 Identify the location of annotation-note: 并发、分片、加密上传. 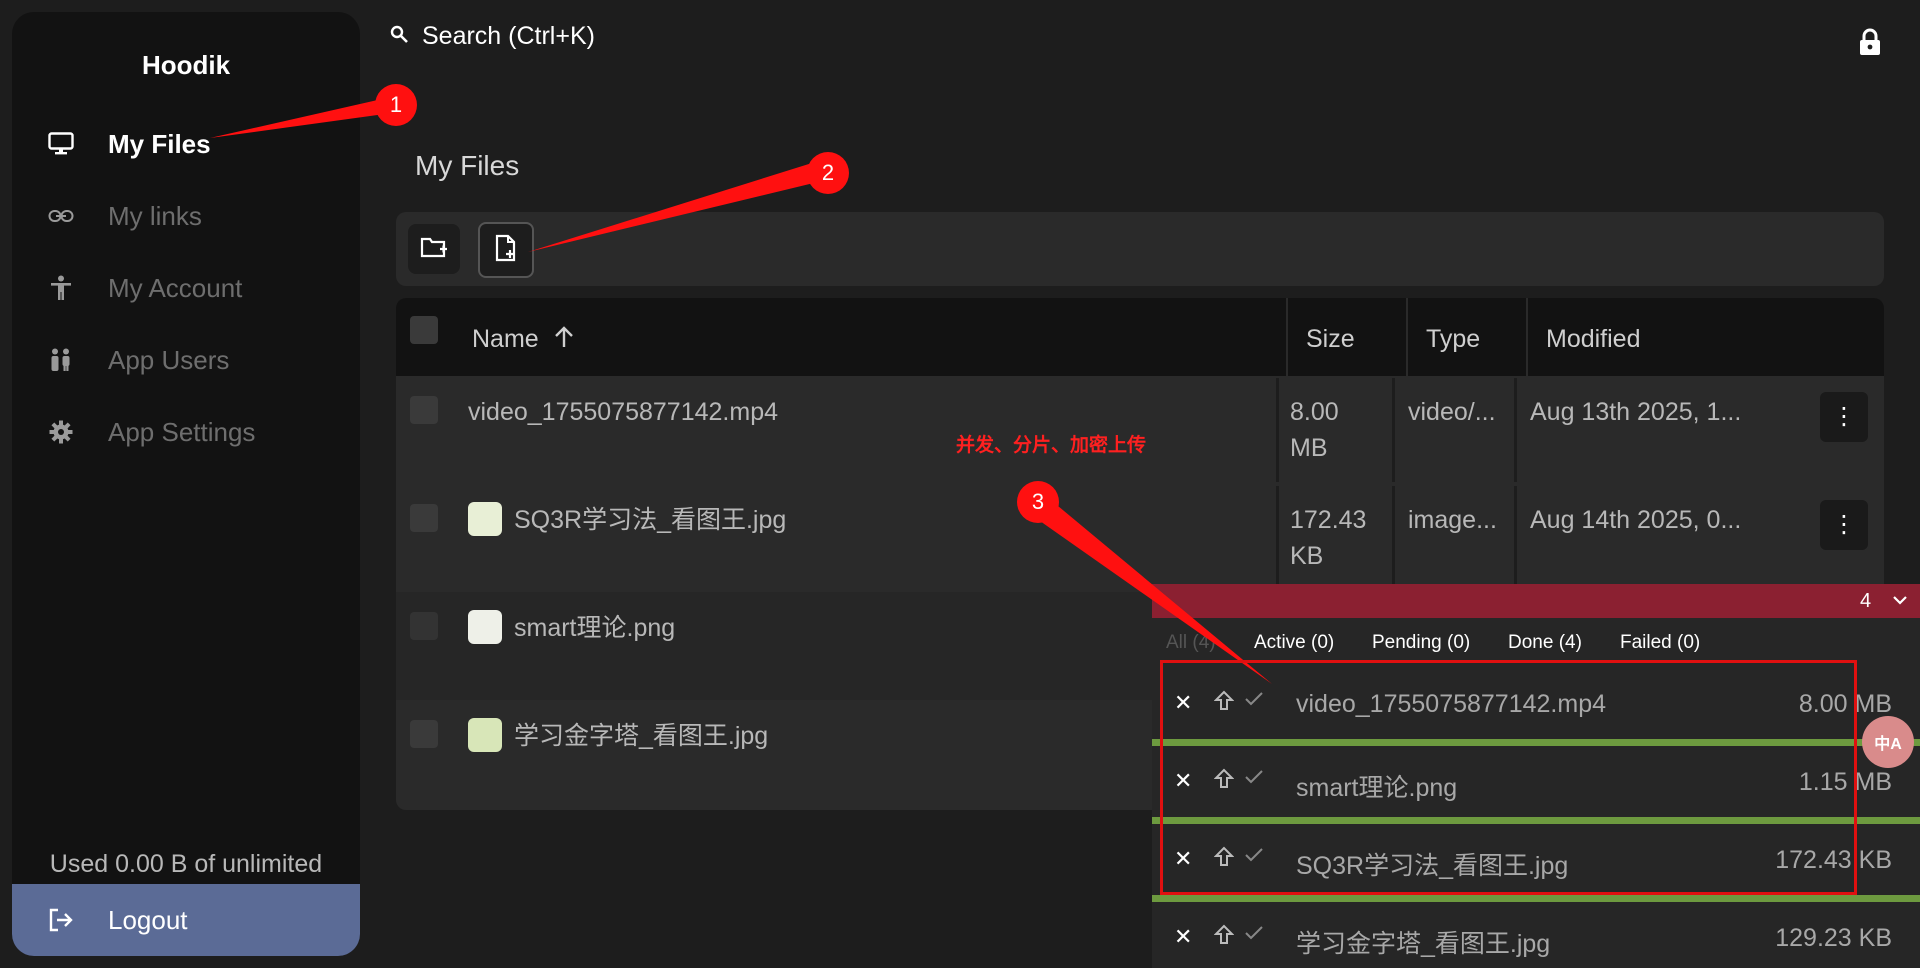
(1051, 445).